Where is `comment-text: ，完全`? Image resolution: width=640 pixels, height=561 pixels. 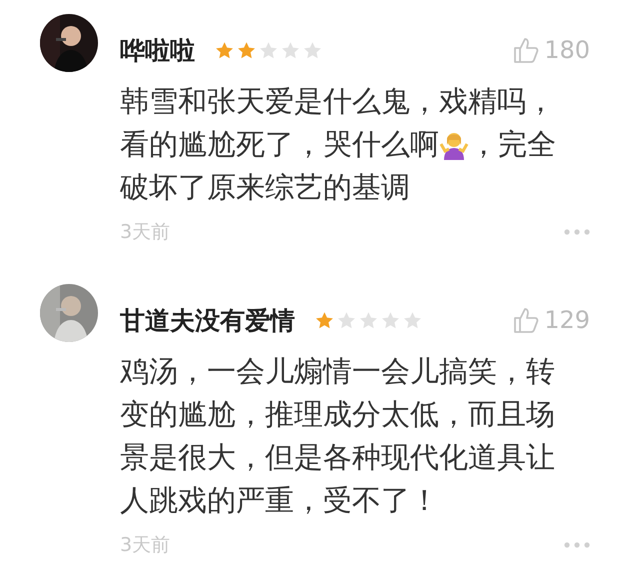 comment-text: ，完全 is located at coordinates (512, 144).